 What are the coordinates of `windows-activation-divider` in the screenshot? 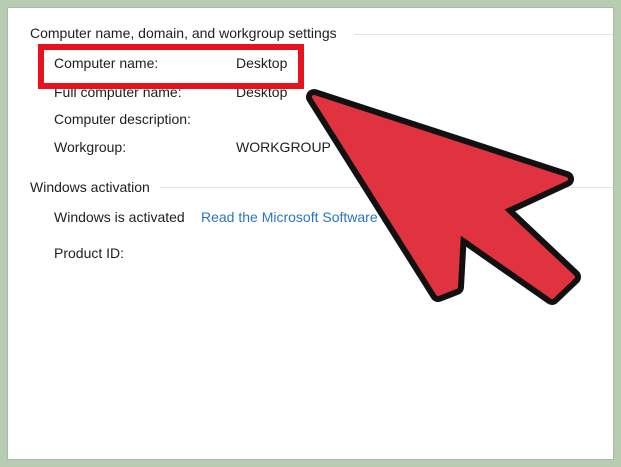 It's located at (386, 187).